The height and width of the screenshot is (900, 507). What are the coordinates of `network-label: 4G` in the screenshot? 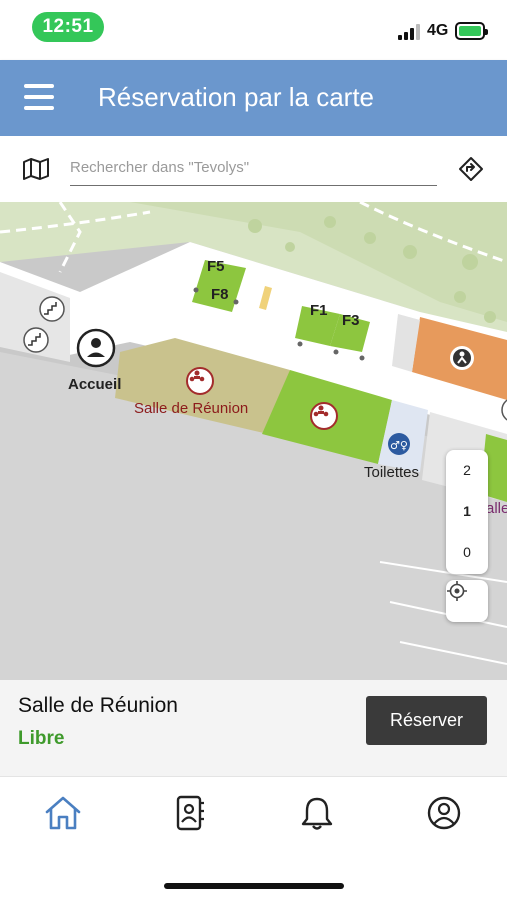 It's located at (438, 30).